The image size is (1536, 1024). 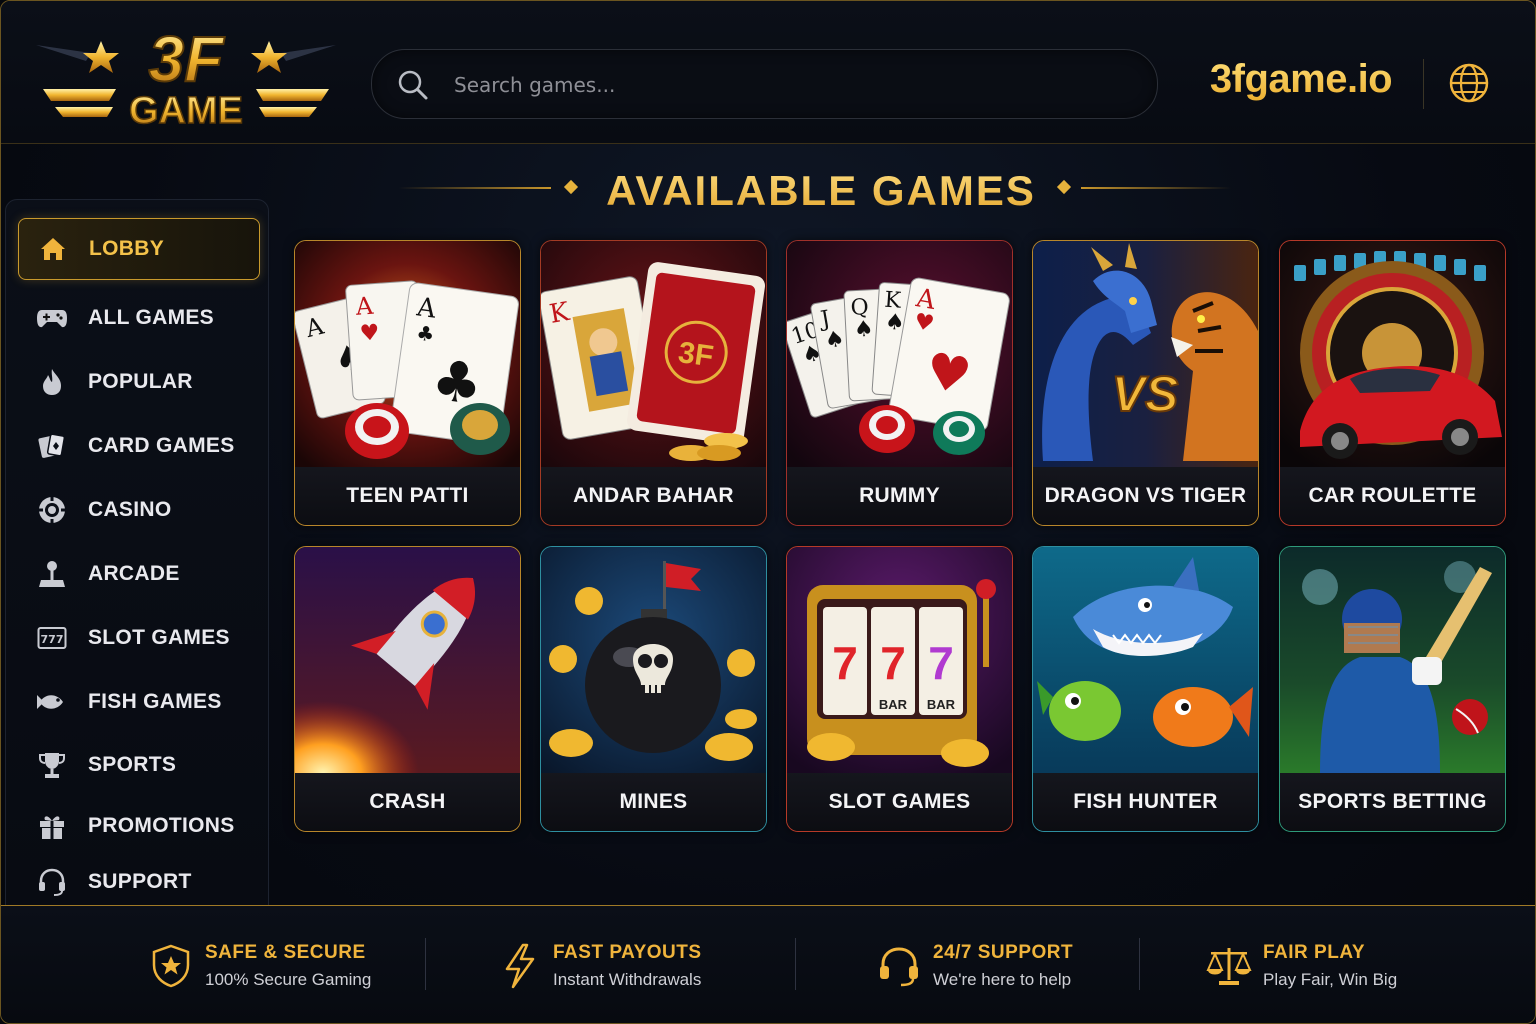 I want to click on gamepad-icon, so click(x=52, y=318).